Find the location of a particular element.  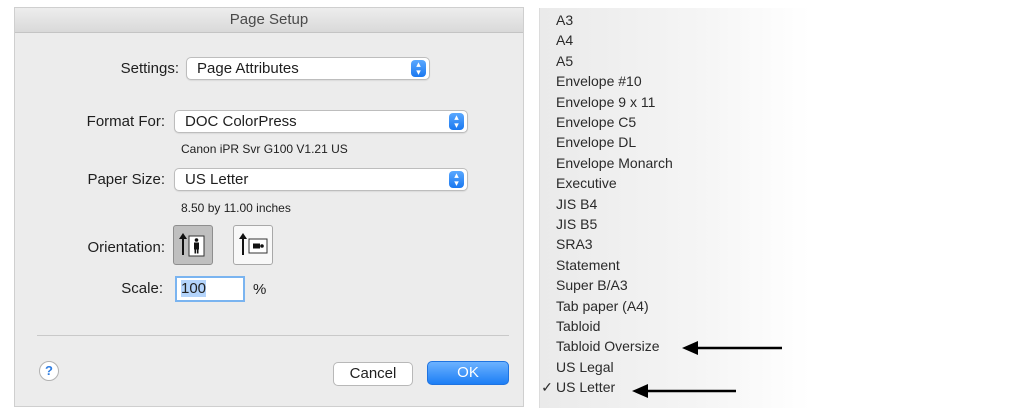

scale-value: 100 is located at coordinates (194, 288).